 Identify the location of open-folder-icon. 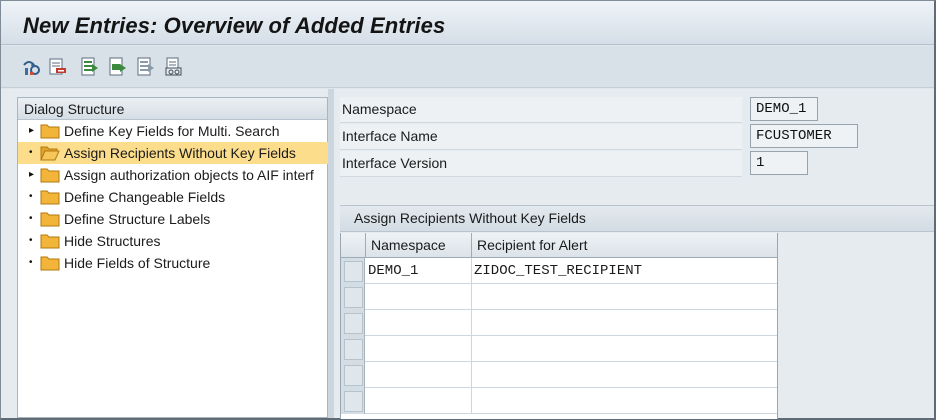
(50, 153).